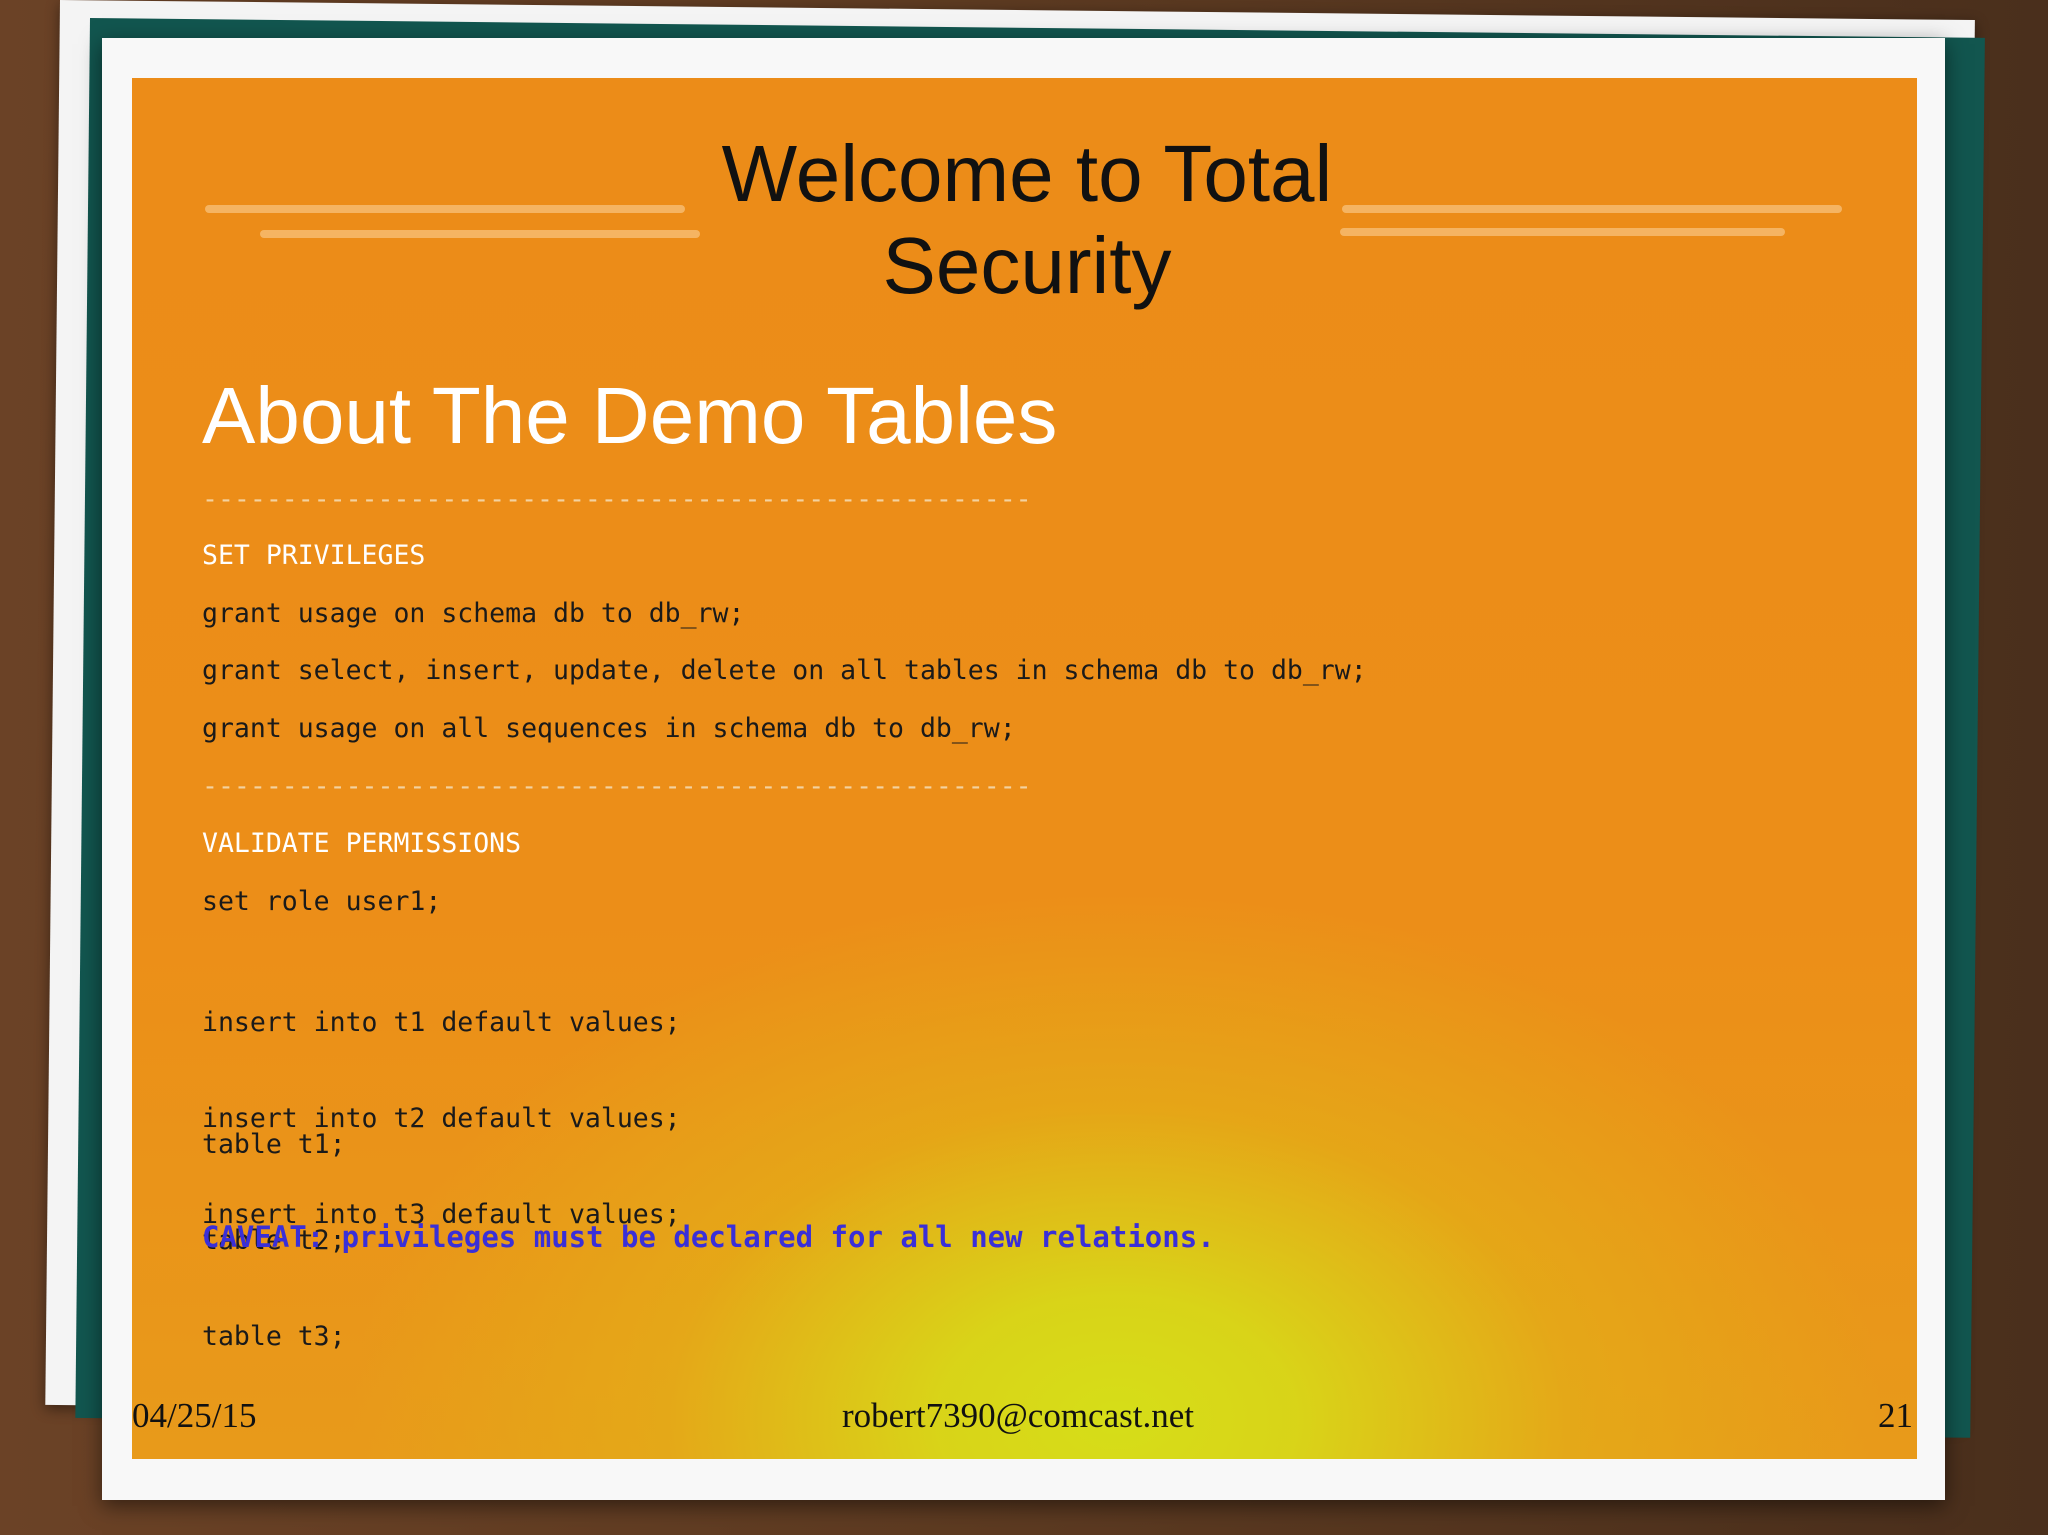 This screenshot has height=1535, width=2048. Describe the element at coordinates (1895, 1415) in the screenshot. I see `footer-page-number: 21` at that location.